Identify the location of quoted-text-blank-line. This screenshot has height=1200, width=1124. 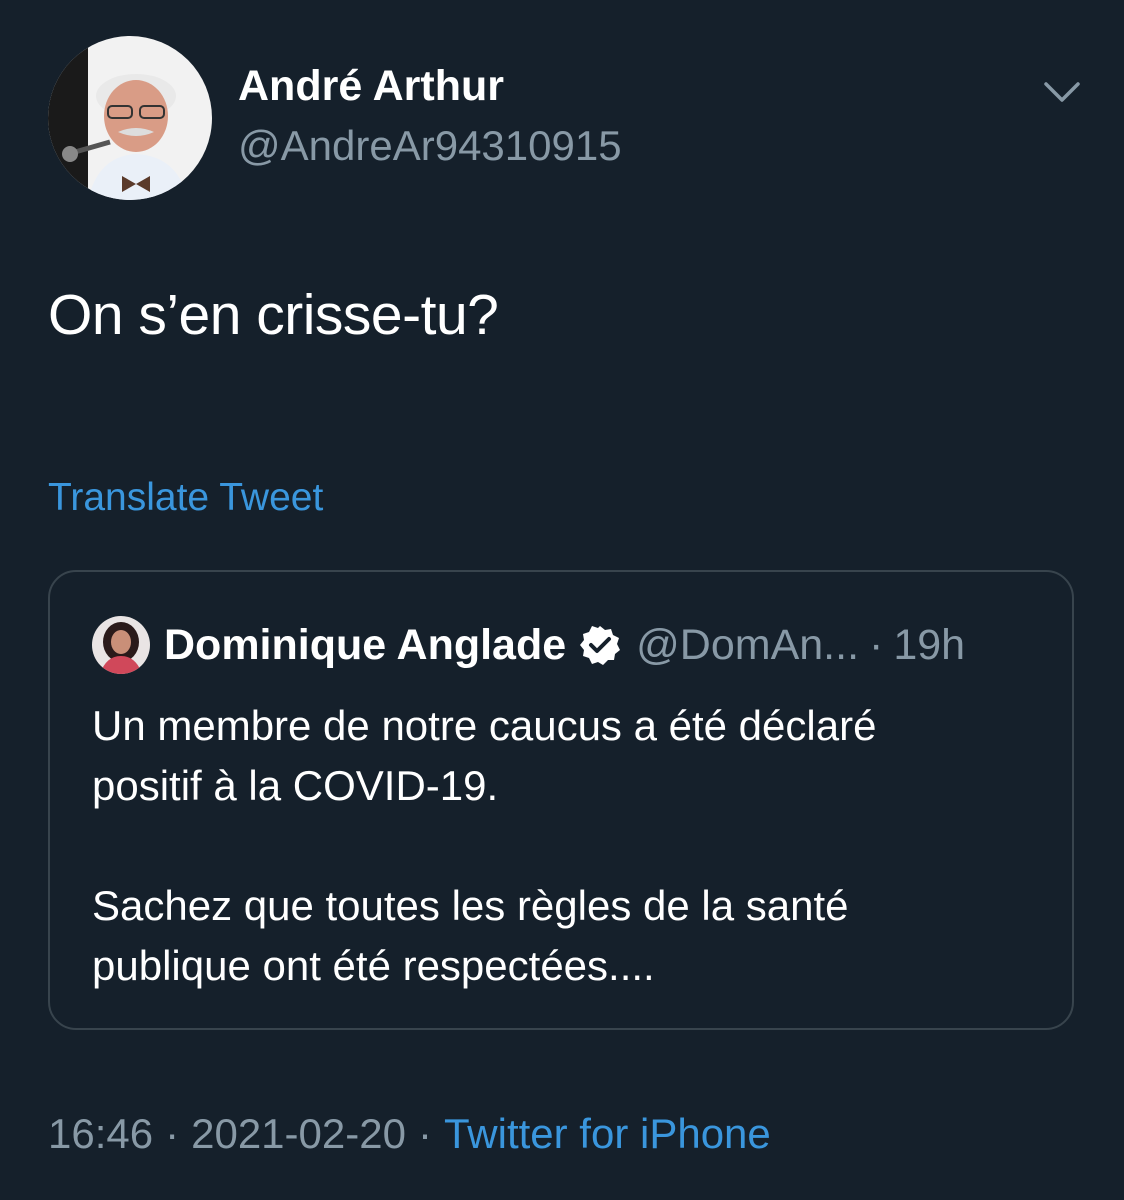
(567, 846).